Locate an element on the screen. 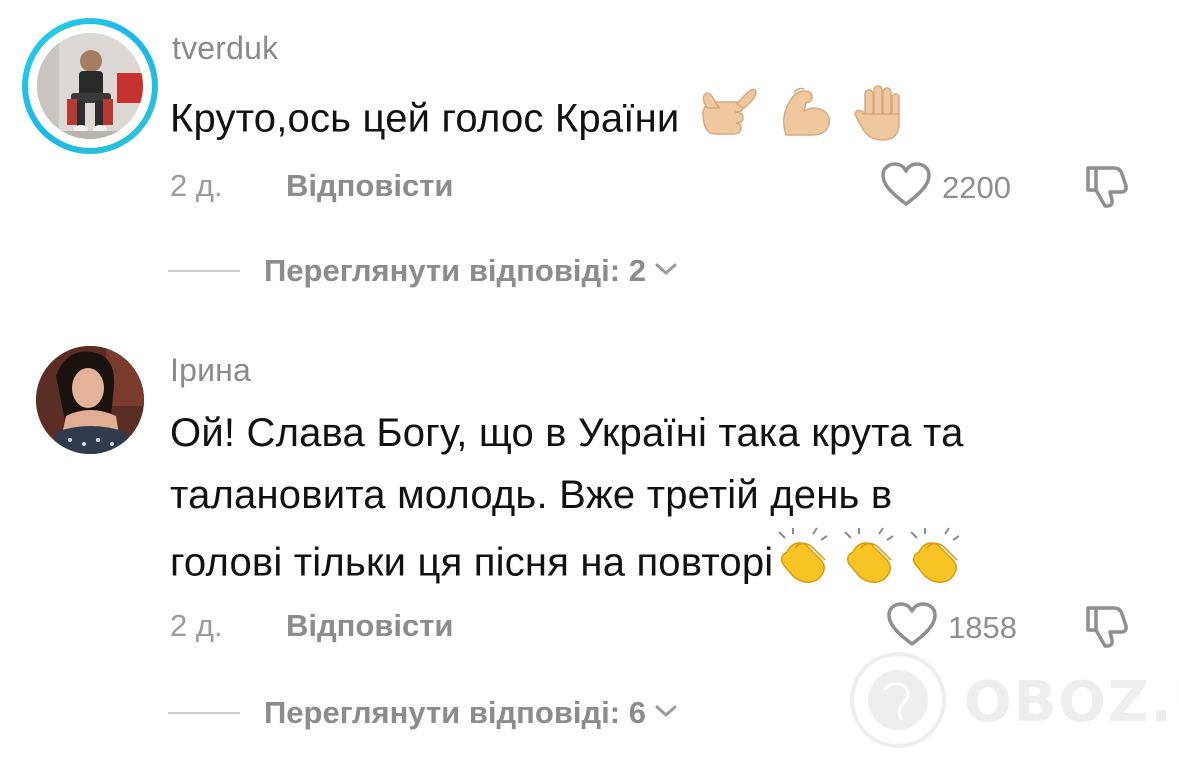 This screenshot has height=767, width=1179. comment-username: Ірина is located at coordinates (210, 370).